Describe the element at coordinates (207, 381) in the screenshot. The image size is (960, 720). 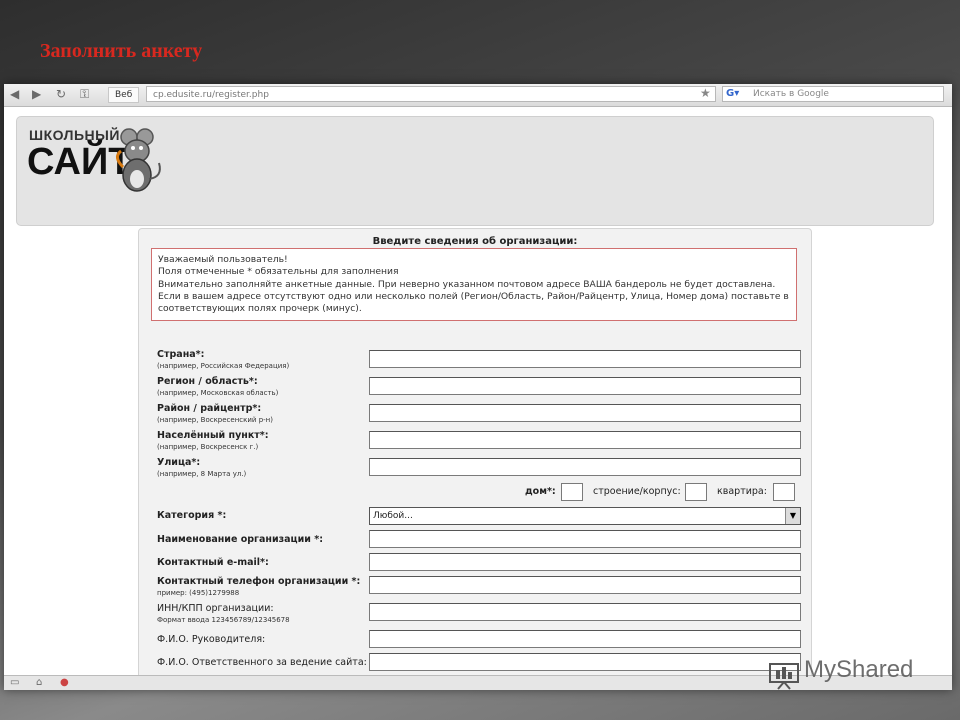
I see `region-label: Регион / область*:` at that location.